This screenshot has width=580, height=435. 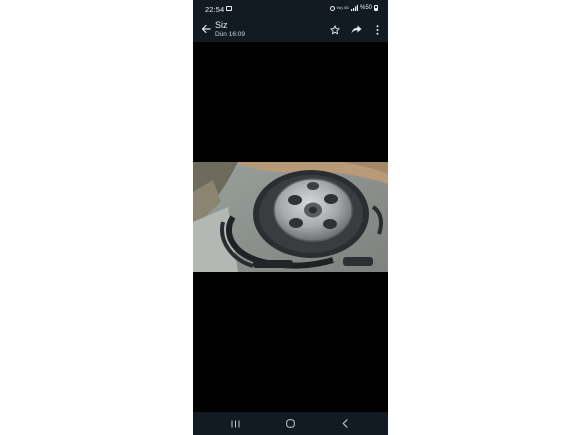 I want to click on back-button, so click(x=206, y=29).